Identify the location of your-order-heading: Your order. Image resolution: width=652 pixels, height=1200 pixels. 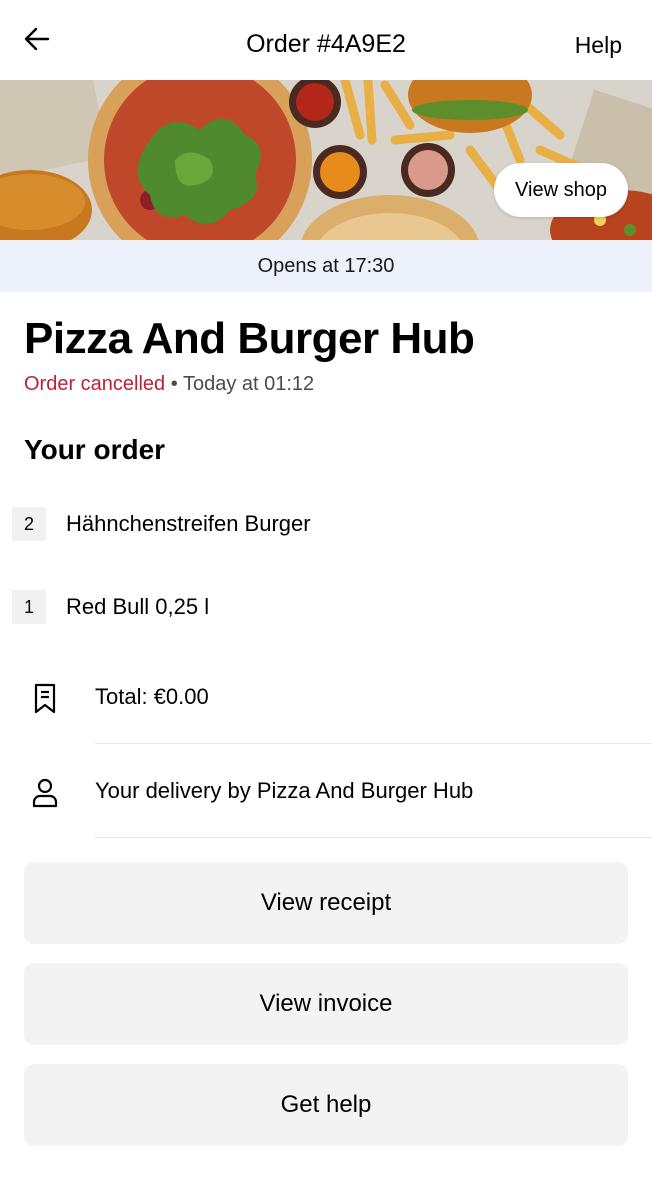
(95, 449).